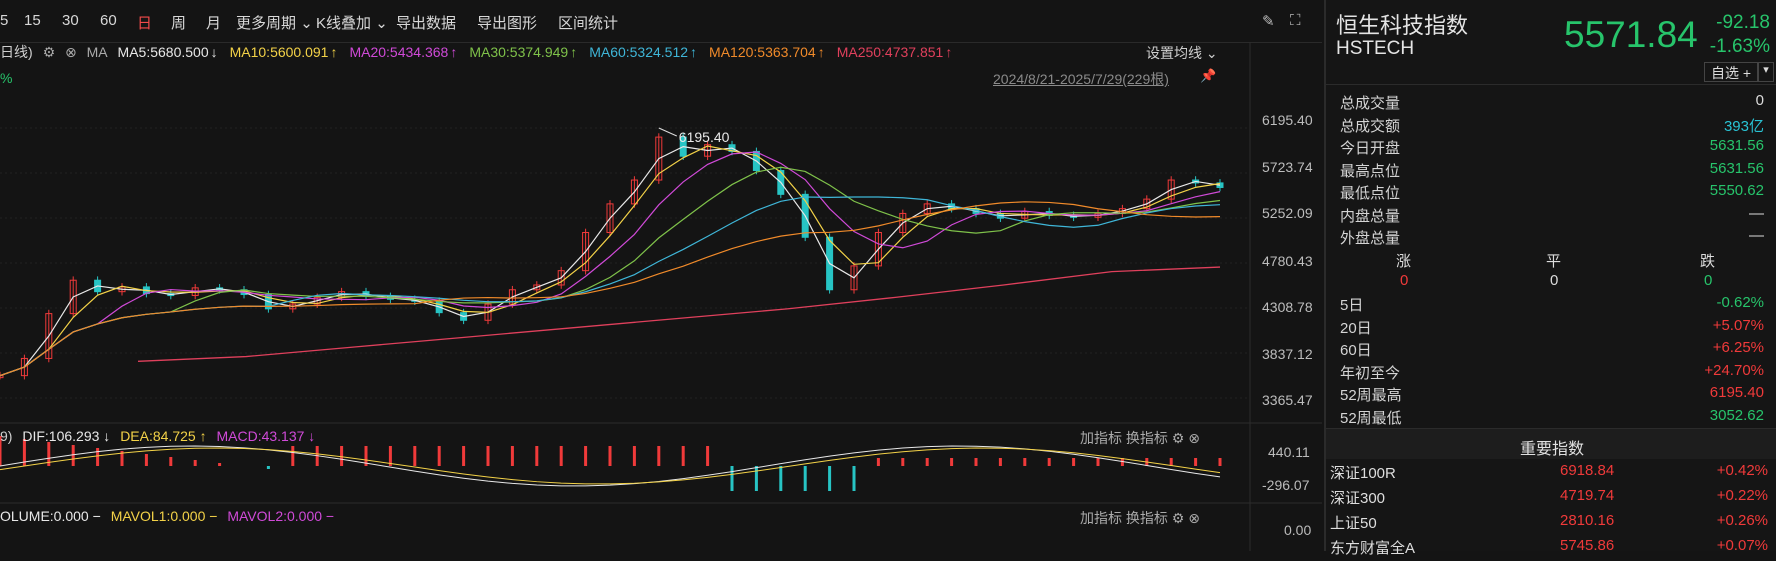 Image resolution: width=1776 pixels, height=561 pixels. Describe the element at coordinates (1743, 22) in the screenshot. I see `price-change: -92.18` at that location.